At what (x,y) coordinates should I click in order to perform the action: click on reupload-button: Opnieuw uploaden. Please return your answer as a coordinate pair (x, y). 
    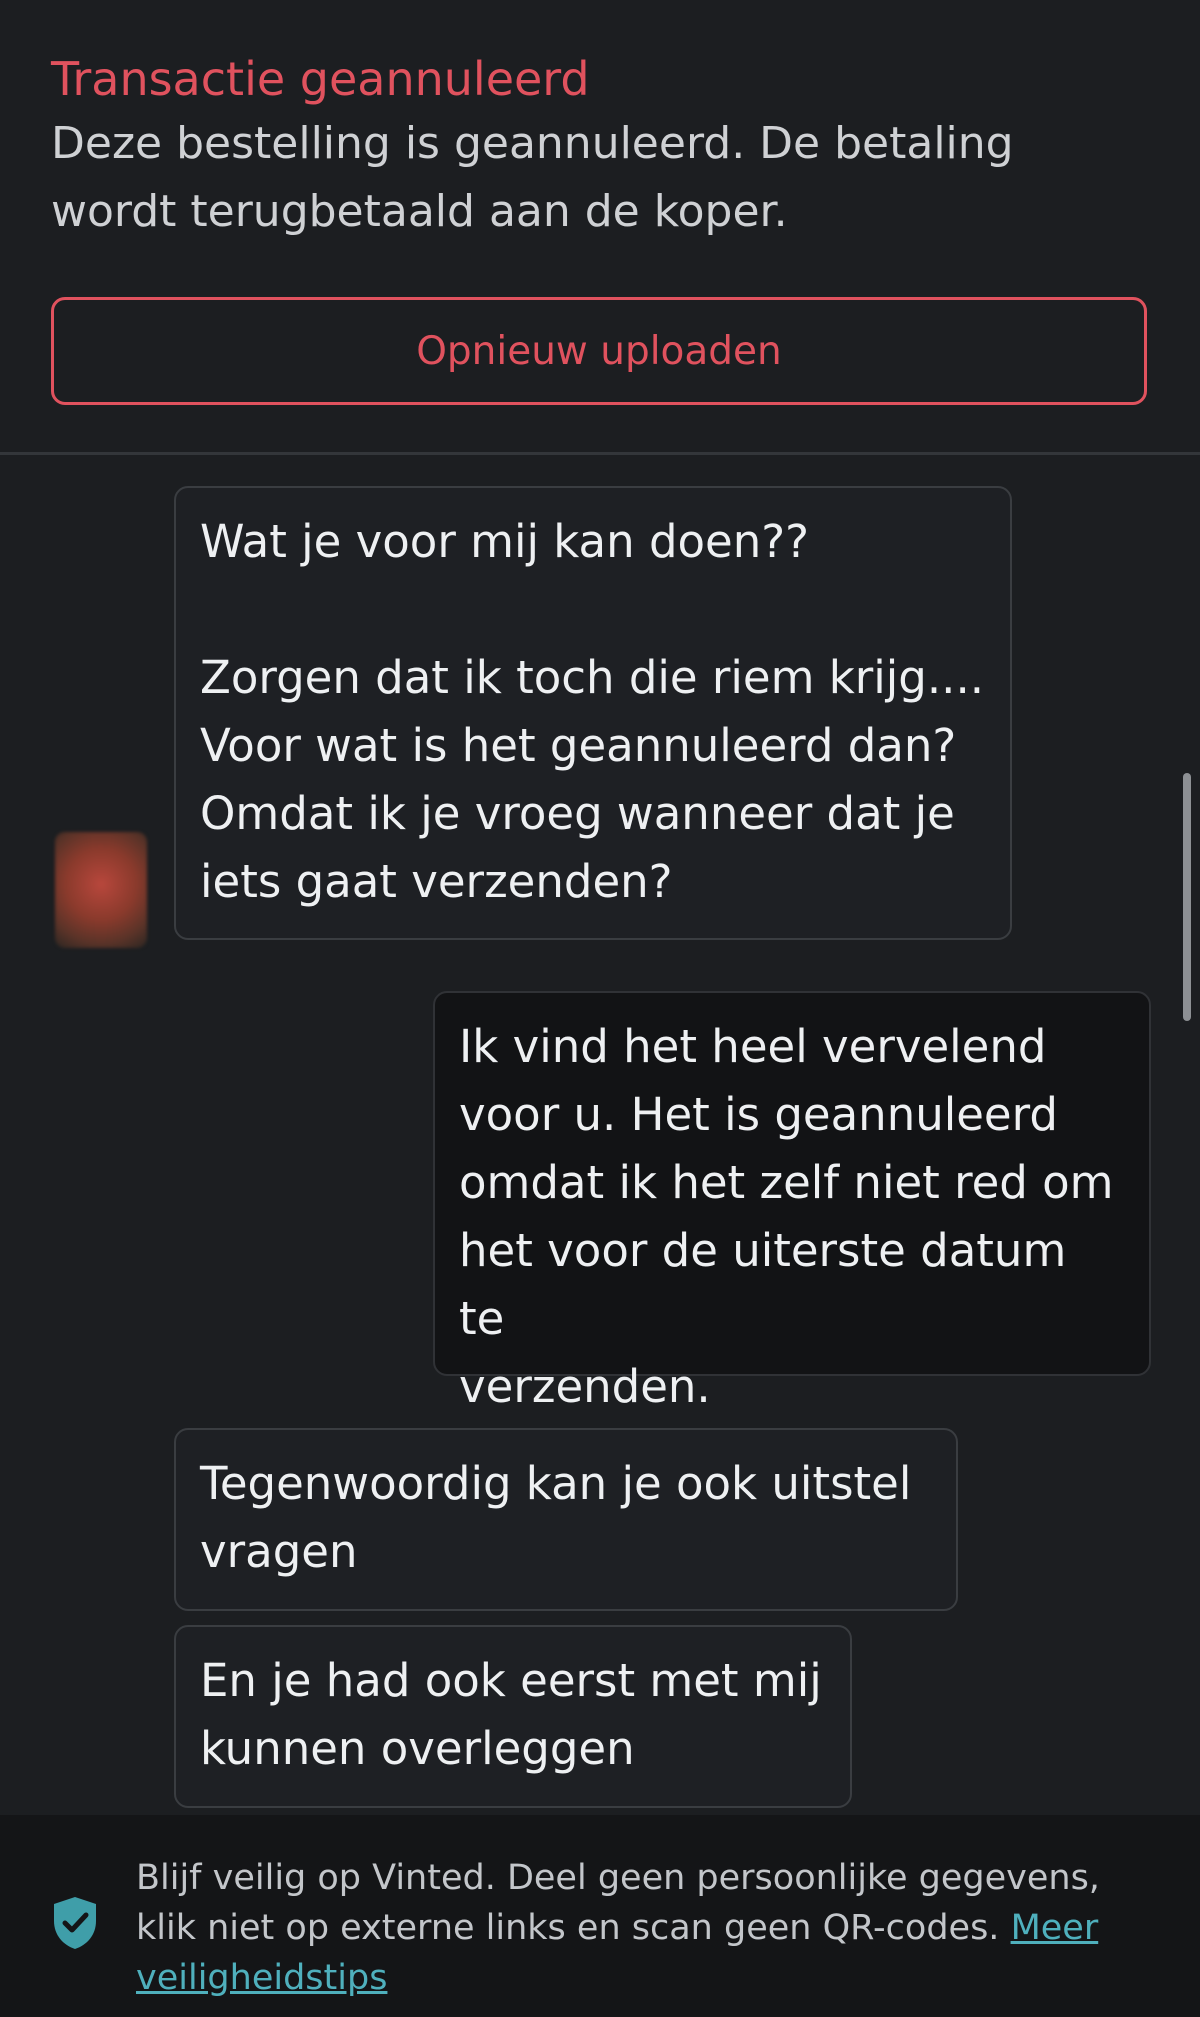
    Looking at the image, I should click on (599, 351).